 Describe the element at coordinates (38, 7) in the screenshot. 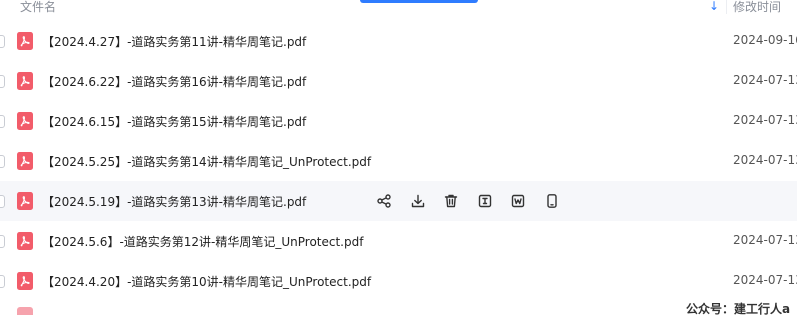

I see `column-header-name: 文件名` at that location.